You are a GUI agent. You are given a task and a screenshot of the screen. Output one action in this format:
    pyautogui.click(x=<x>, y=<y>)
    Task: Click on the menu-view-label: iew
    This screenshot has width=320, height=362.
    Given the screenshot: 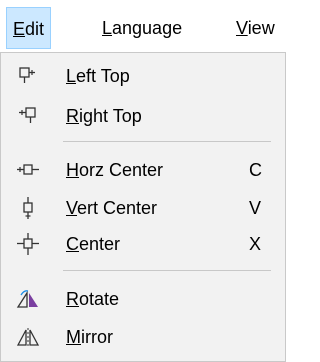 What is the action you would take?
    pyautogui.click(x=261, y=28)
    